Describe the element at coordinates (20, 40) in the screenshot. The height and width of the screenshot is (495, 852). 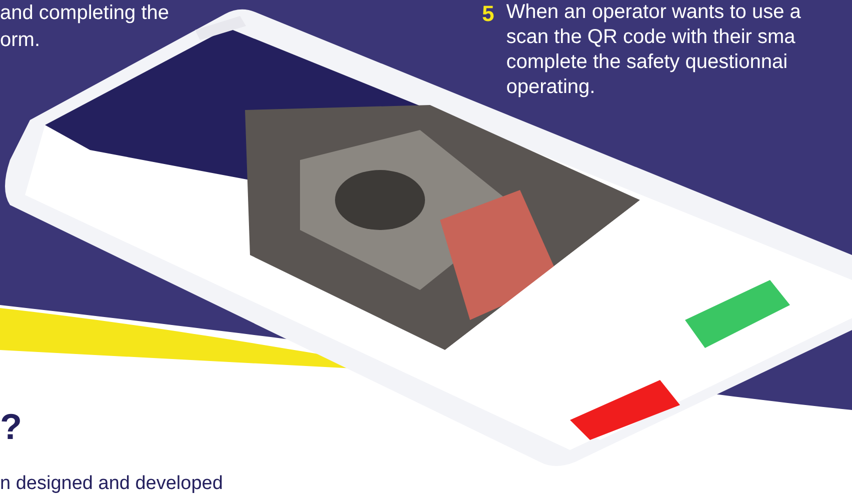
I see `intro-text: orm.` at that location.